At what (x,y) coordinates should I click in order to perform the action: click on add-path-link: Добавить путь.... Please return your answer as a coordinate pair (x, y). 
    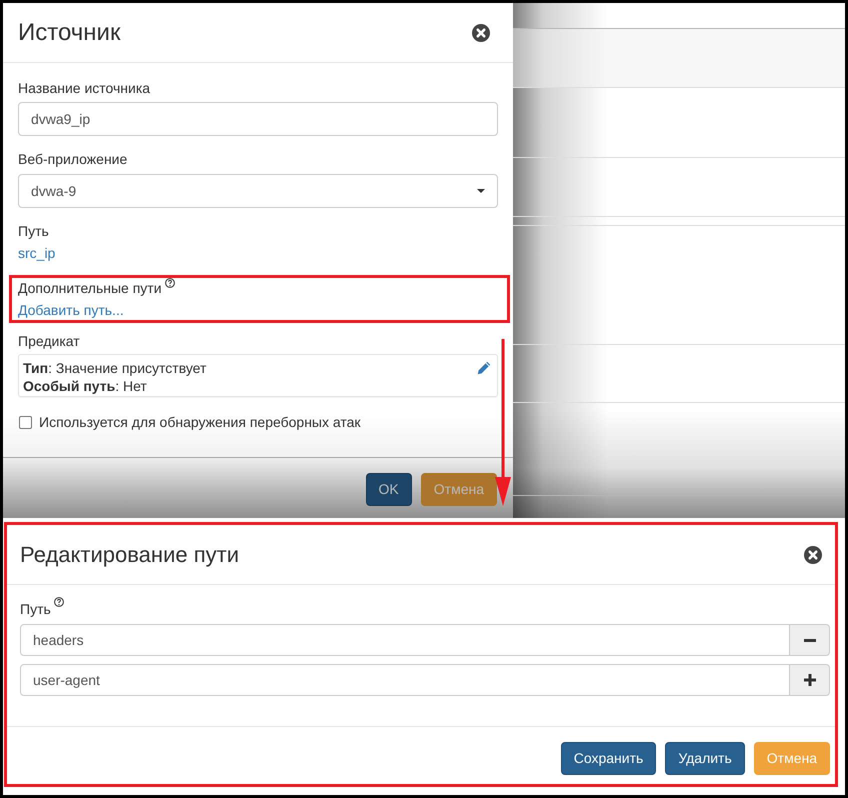
    Looking at the image, I should click on (71, 310).